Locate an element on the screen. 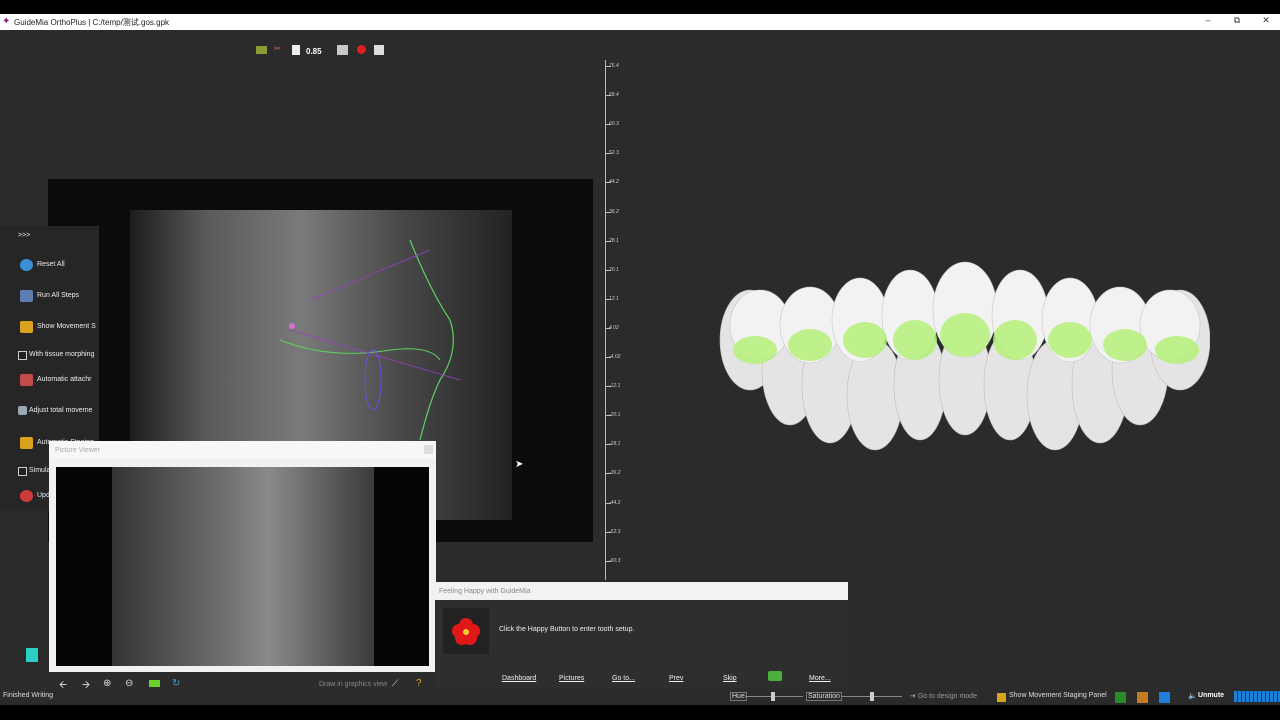 Image resolution: width=1280 pixels, height=720 pixels. pictures-link: Pictures is located at coordinates (571, 678).